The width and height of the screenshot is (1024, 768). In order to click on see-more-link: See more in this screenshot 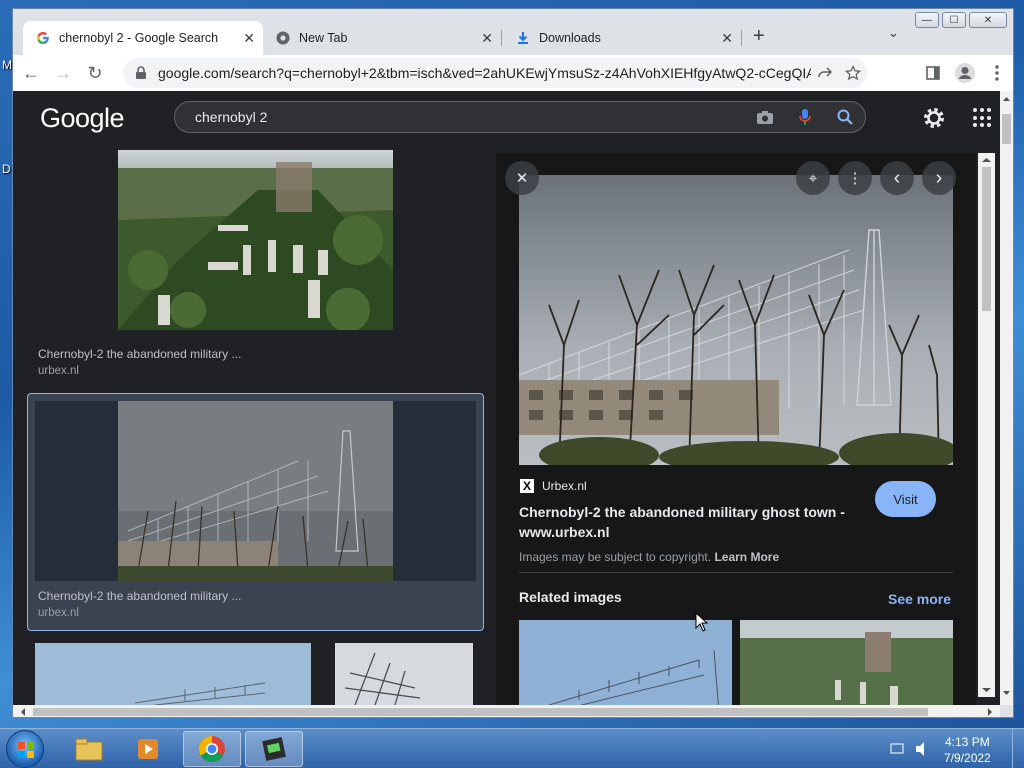, I will do `click(919, 599)`.